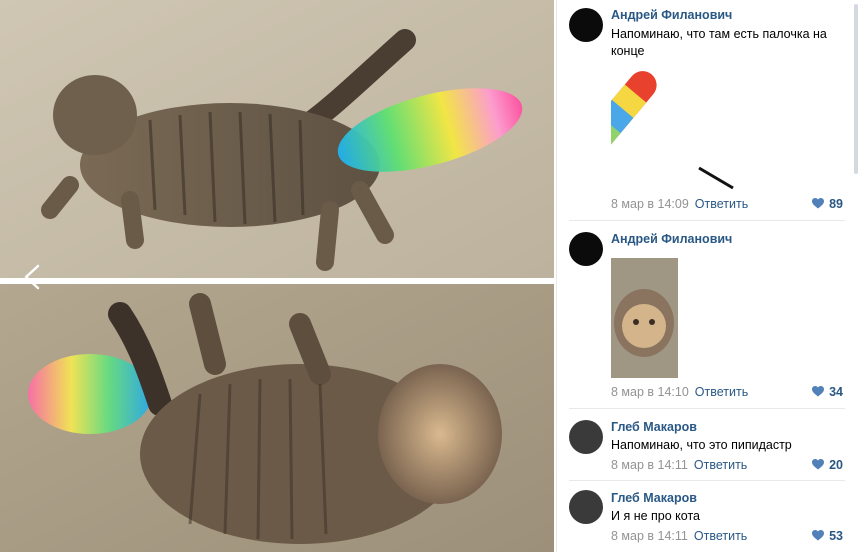  Describe the element at coordinates (836, 536) in the screenshot. I see `like-count: 53` at that location.